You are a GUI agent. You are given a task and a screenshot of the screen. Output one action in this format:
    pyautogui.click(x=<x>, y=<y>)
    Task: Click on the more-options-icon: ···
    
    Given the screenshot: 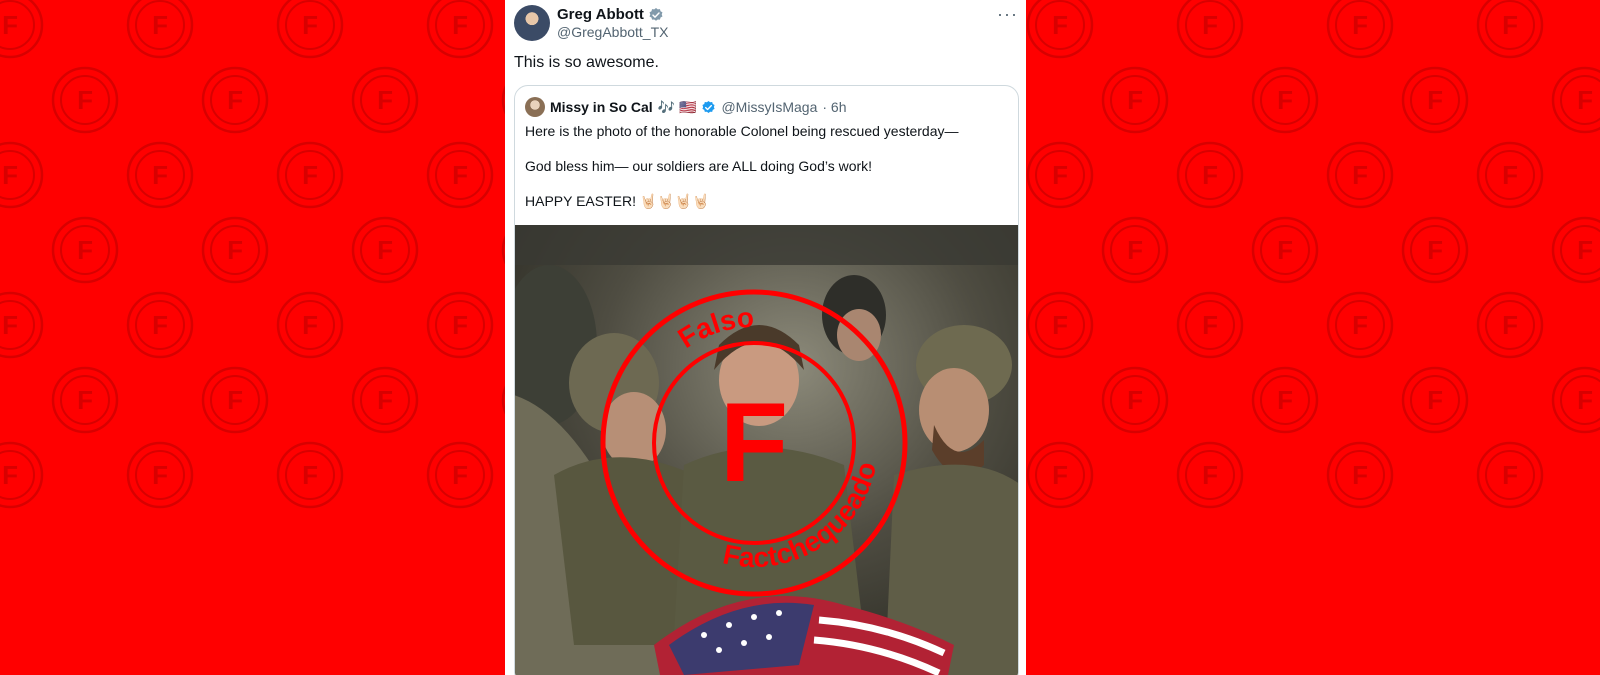 What is the action you would take?
    pyautogui.click(x=1007, y=14)
    